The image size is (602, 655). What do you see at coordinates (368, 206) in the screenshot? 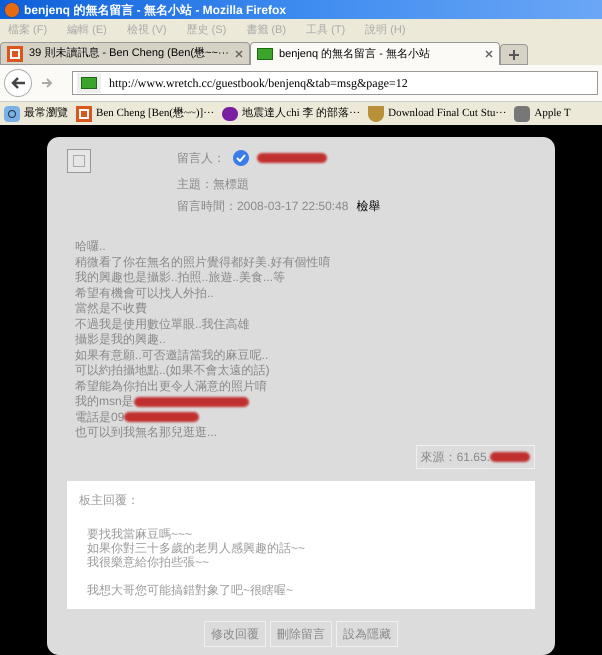
I see `report-link: 檢舉` at bounding box center [368, 206].